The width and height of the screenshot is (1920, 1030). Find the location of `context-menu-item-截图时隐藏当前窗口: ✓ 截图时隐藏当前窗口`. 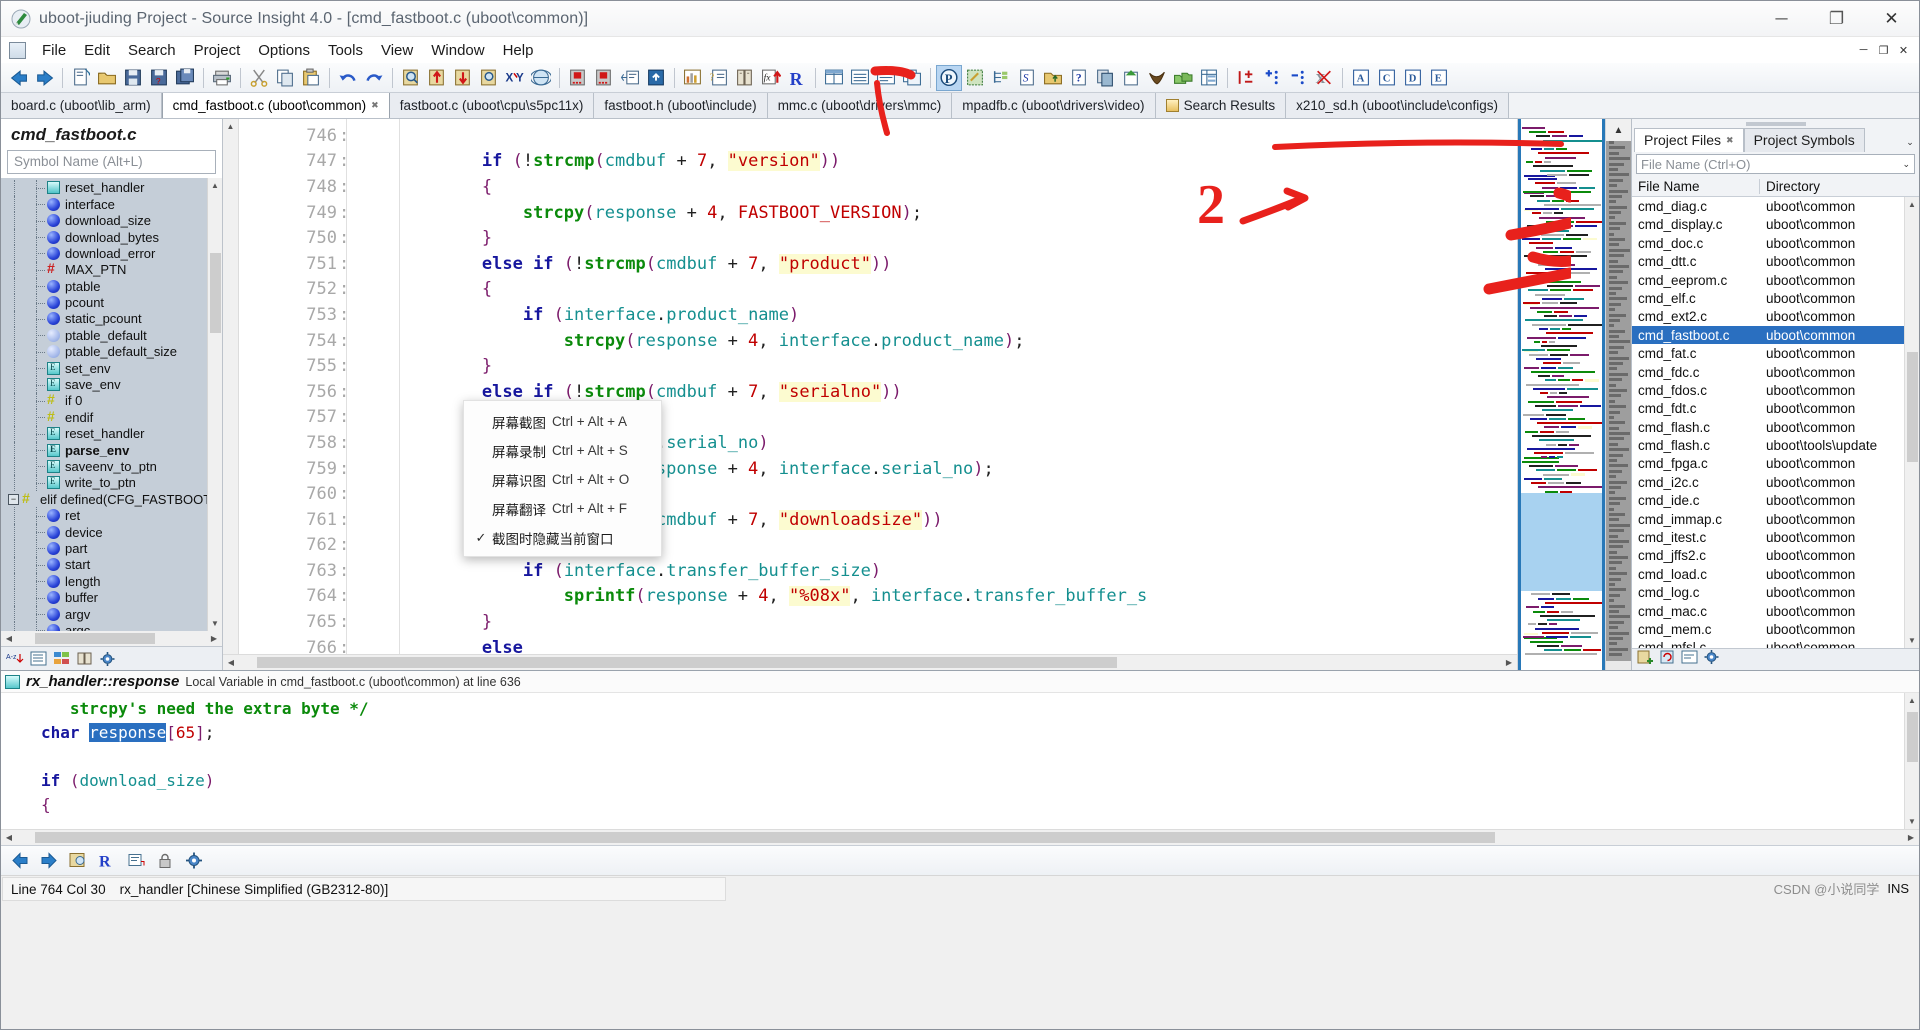

context-menu-item-截图时隐藏当前窗口: ✓ 截图时隐藏当前窗口 is located at coordinates (562, 537).